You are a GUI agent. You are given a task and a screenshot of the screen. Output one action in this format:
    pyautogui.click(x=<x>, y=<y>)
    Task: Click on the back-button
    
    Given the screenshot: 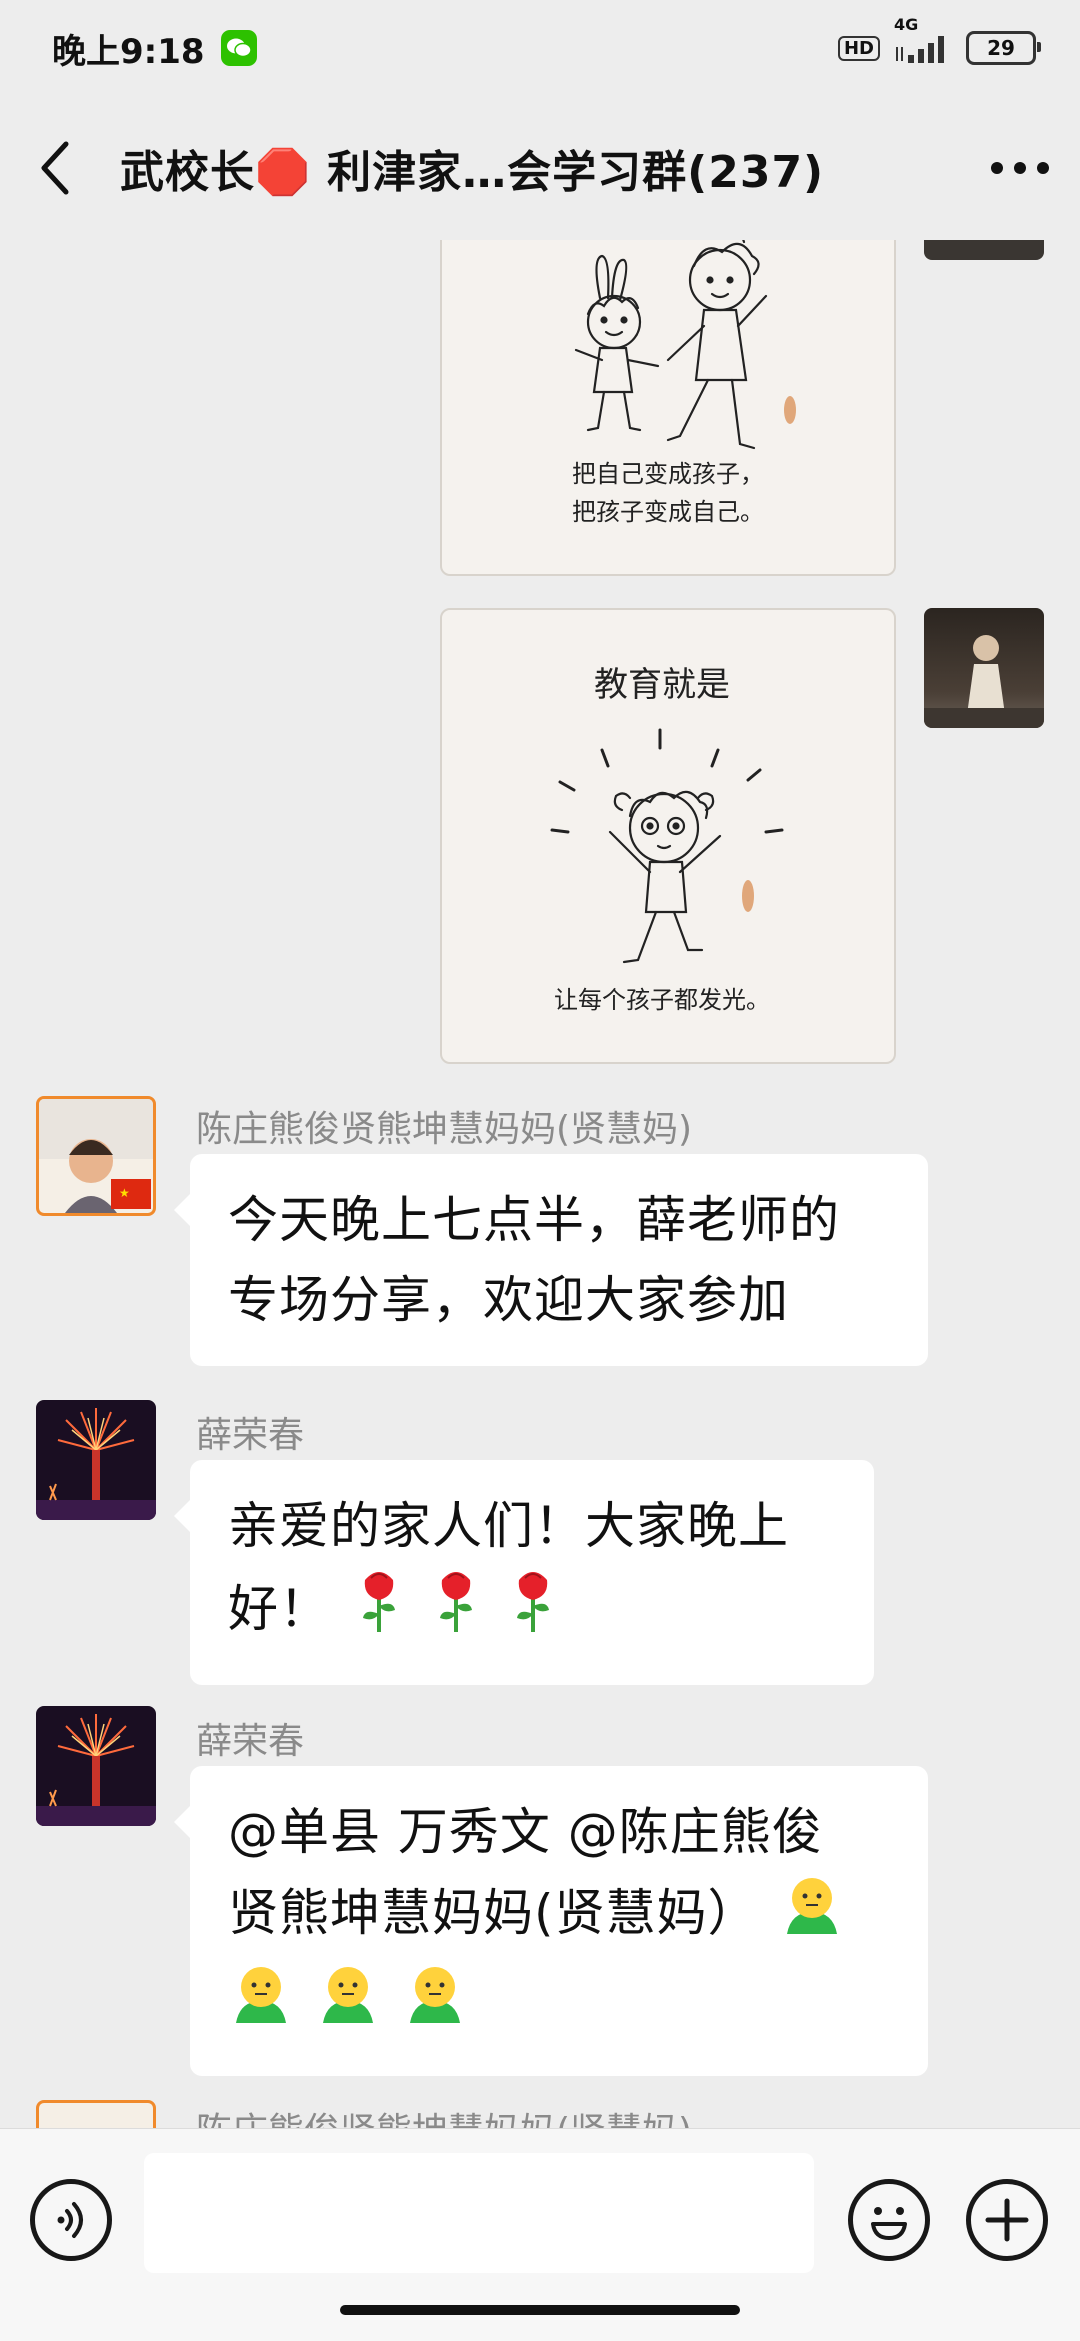 What is the action you would take?
    pyautogui.click(x=55, y=168)
    